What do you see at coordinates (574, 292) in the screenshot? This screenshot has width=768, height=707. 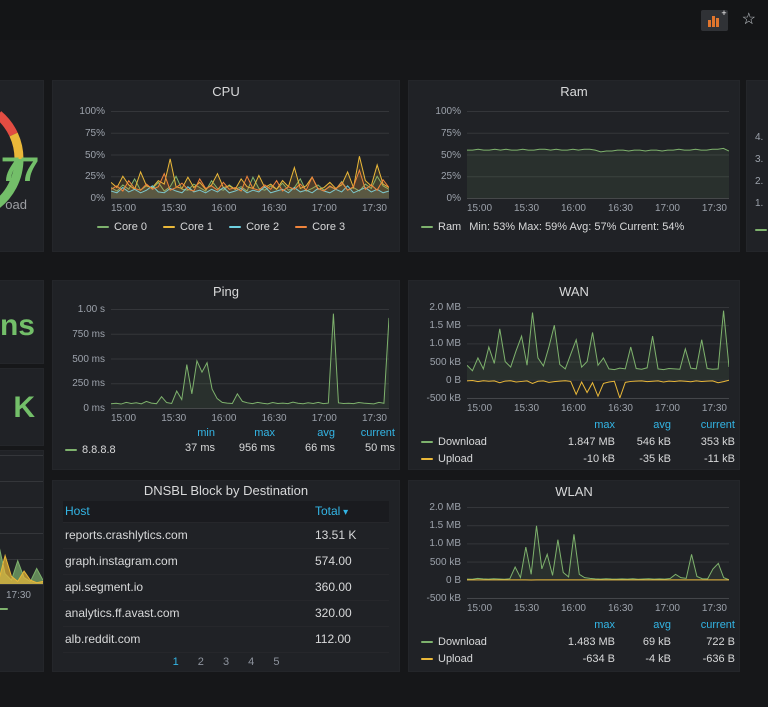 I see `panel-title: WAN` at bounding box center [574, 292].